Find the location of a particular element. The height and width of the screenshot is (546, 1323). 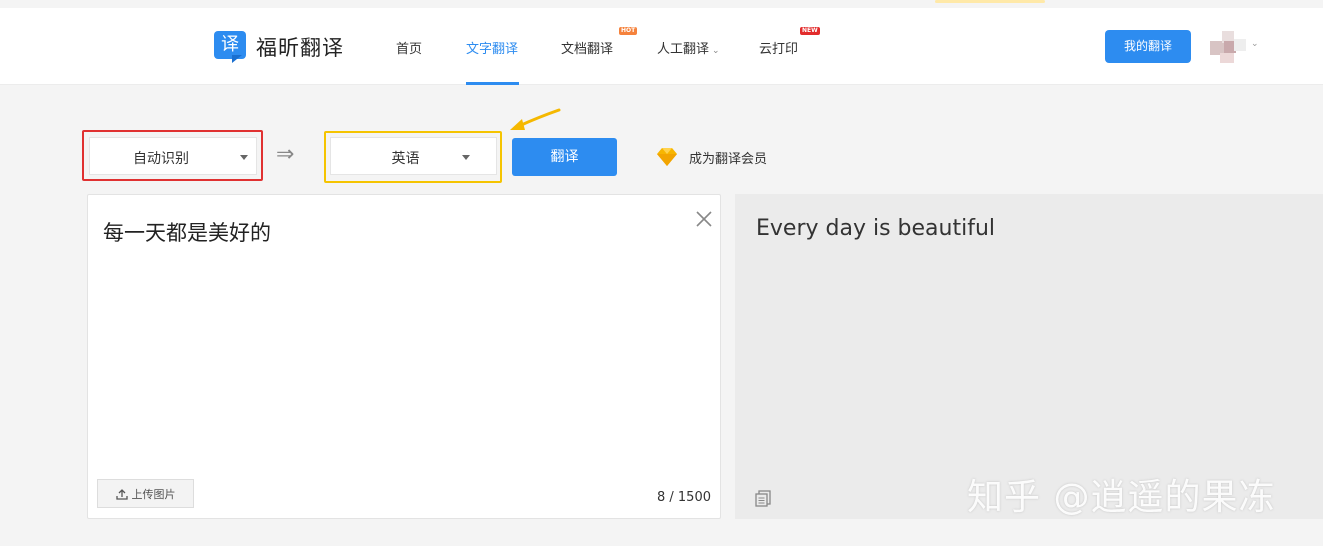

become-member-label: 成为翻译会员 is located at coordinates (728, 159).